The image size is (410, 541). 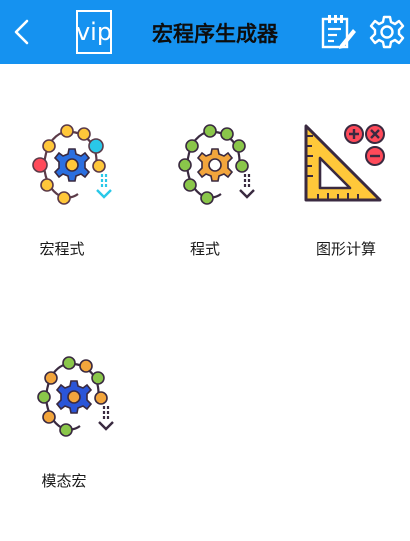 What do you see at coordinates (215, 34) in the screenshot?
I see `page-title: 宏程序生成器` at bounding box center [215, 34].